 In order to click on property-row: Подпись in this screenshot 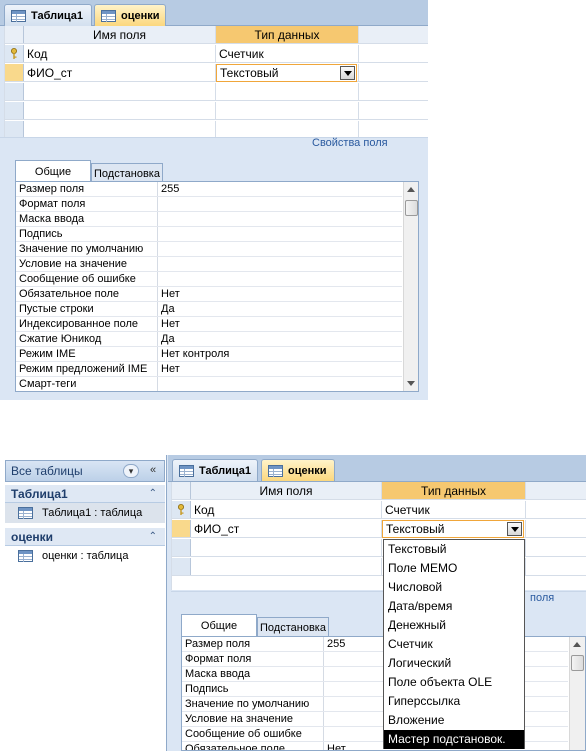, I will do `click(209, 234)`.